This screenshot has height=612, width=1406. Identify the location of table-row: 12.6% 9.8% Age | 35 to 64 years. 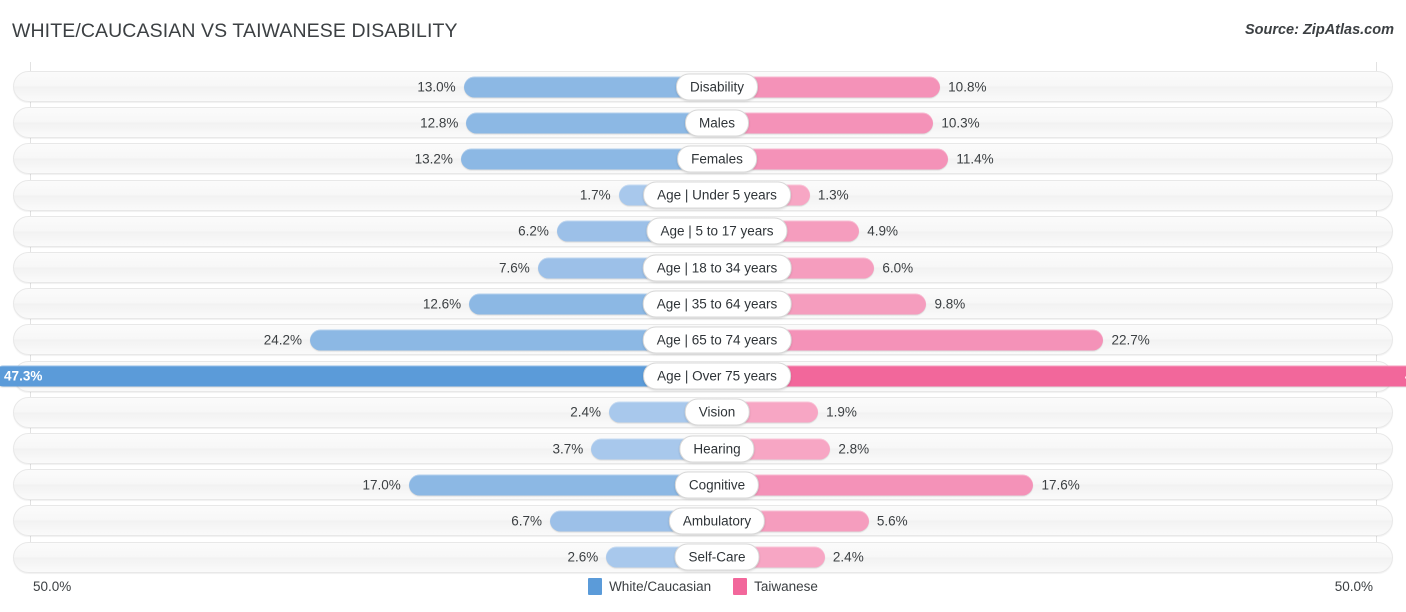
(703, 304).